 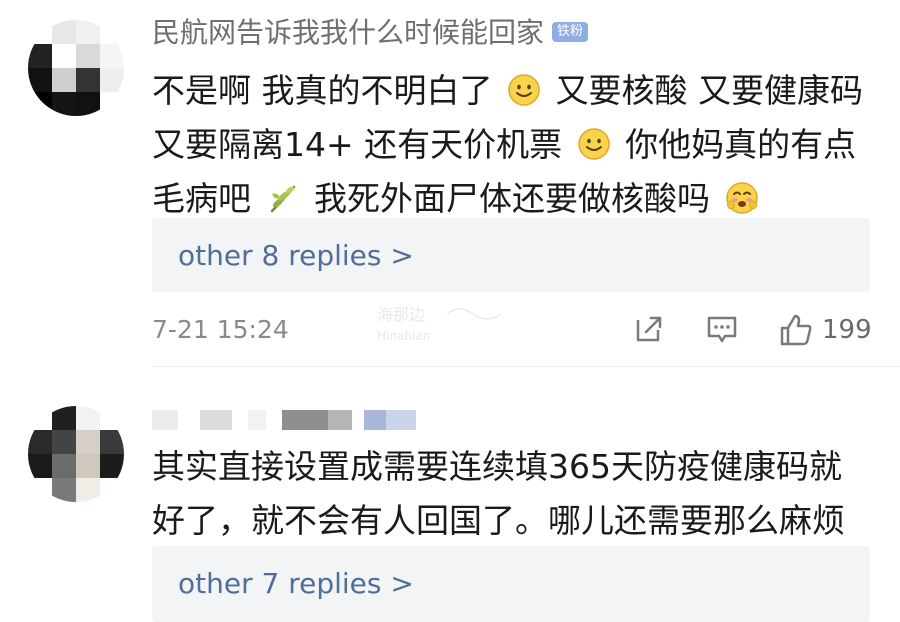 What do you see at coordinates (287, 415) in the screenshot?
I see `redacted-username` at bounding box center [287, 415].